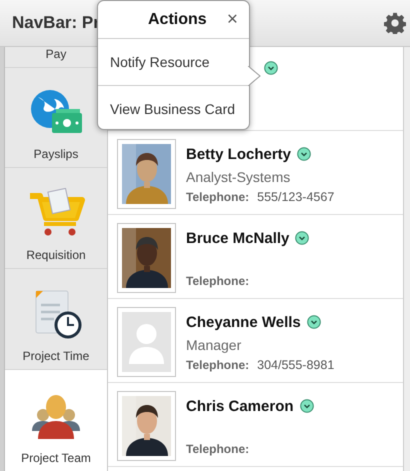  What do you see at coordinates (240, 406) in the screenshot?
I see `person-name: Chris Cameron` at bounding box center [240, 406].